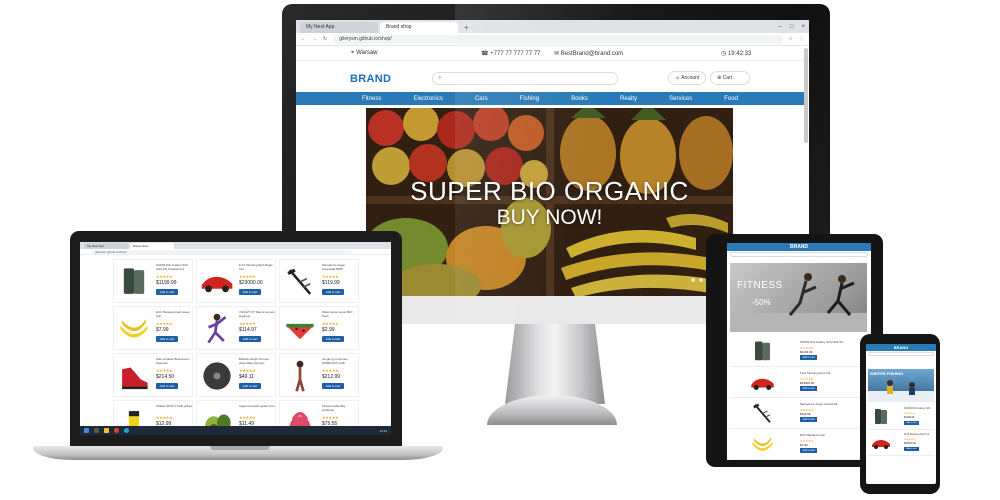 This screenshot has width=1000, height=500. What do you see at coordinates (96, 430) in the screenshot?
I see `search-icon` at bounding box center [96, 430].